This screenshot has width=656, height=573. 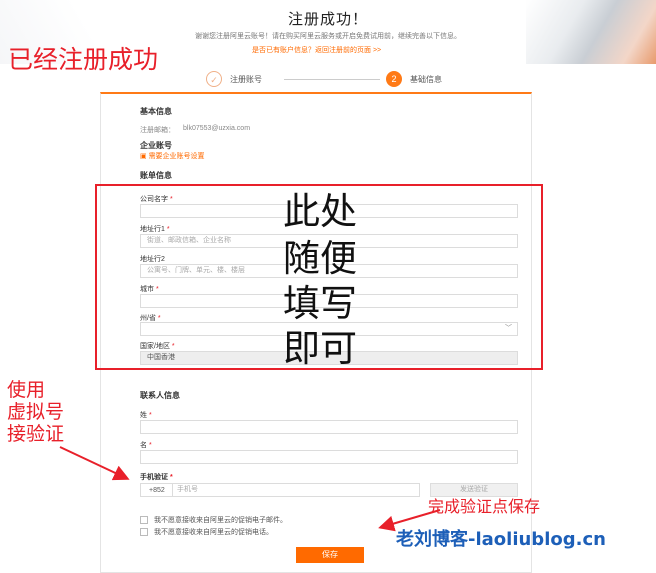 What do you see at coordinates (83, 59) in the screenshot?
I see `annotation-registered: 已经注册成功` at bounding box center [83, 59].